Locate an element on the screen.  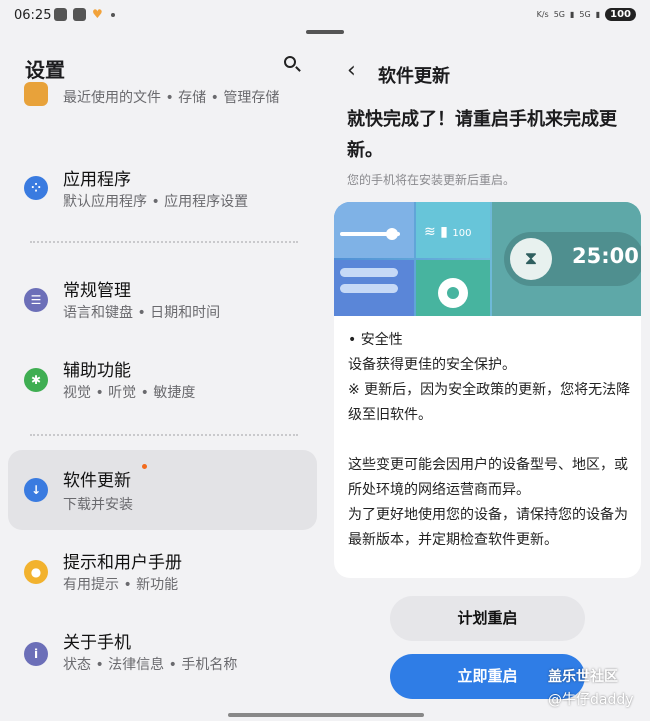
settings-item-title: 关于手机 is located at coordinates (97, 643).